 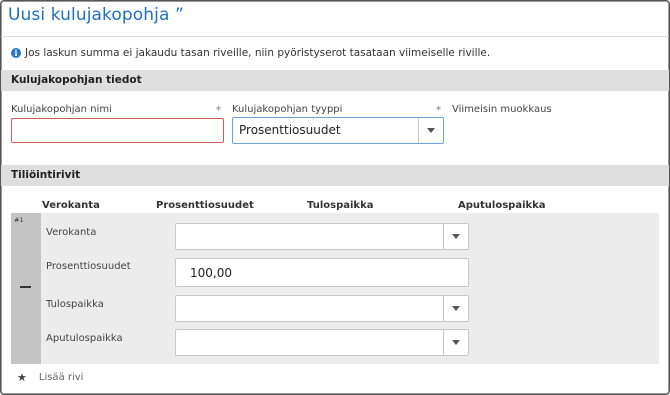 What do you see at coordinates (438, 110) in the screenshot?
I see `type-required-marker: *` at bounding box center [438, 110].